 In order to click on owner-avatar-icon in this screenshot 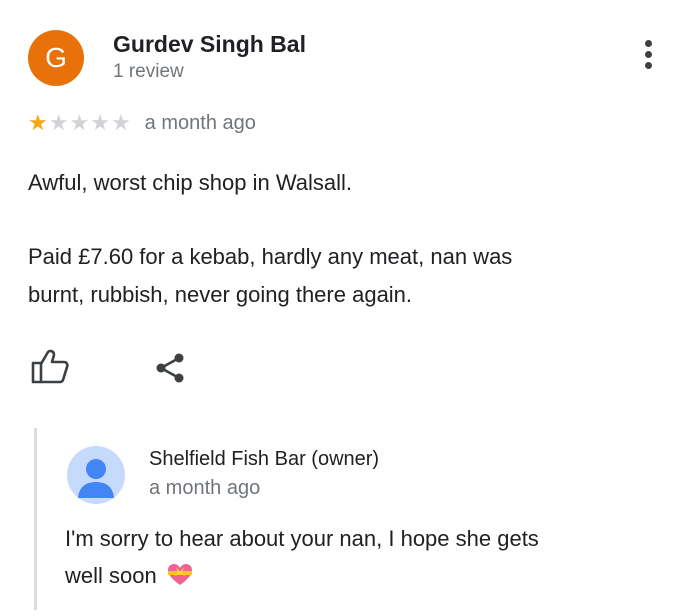, I will do `click(96, 475)`.